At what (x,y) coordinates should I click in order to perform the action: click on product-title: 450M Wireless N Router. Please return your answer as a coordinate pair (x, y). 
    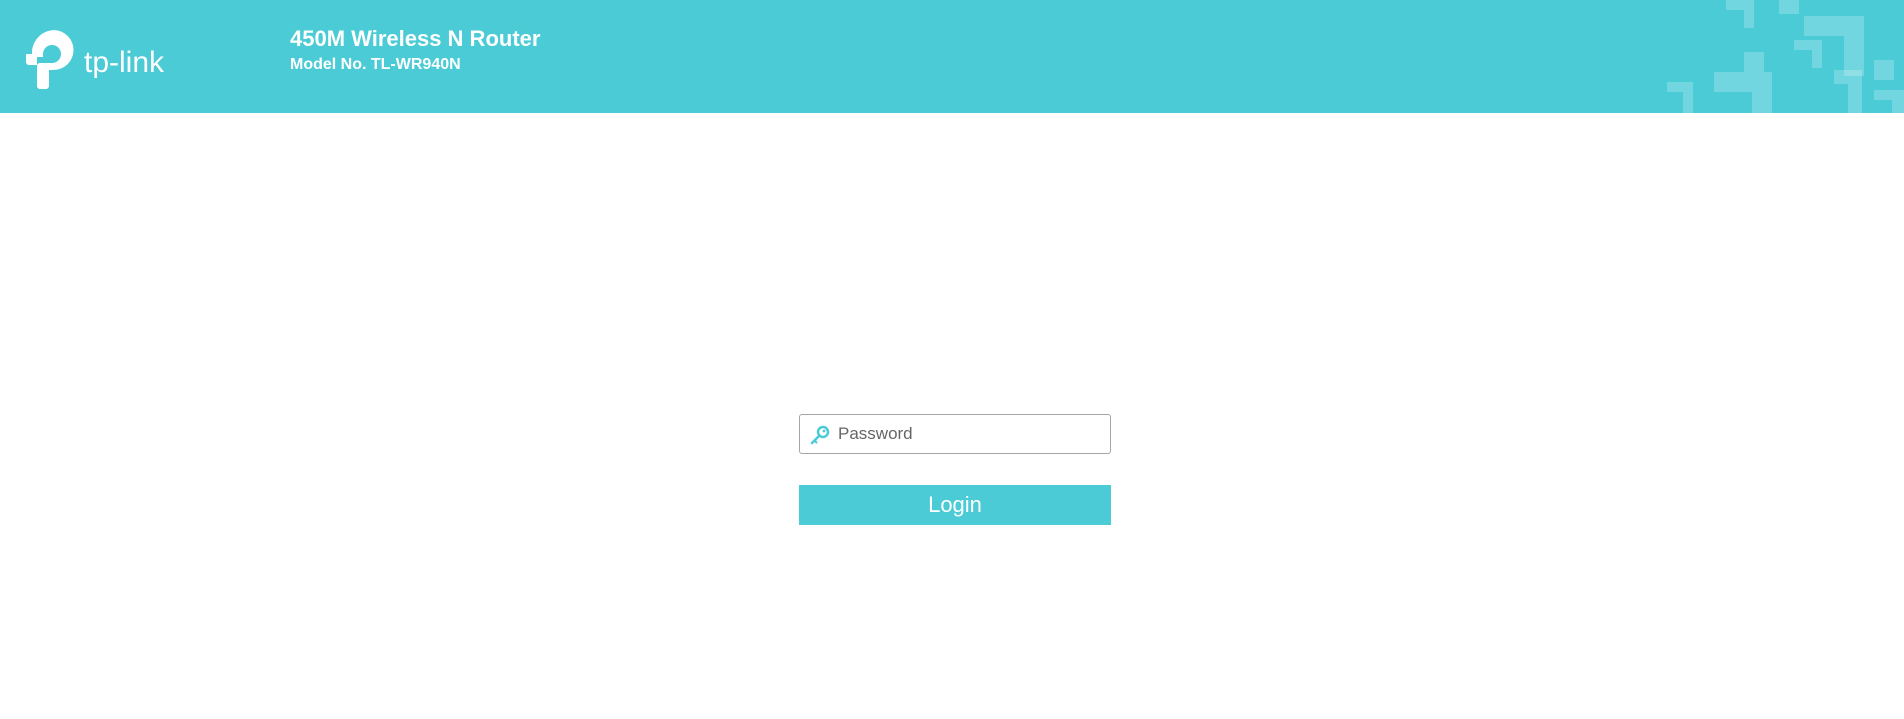
    Looking at the image, I should click on (415, 38).